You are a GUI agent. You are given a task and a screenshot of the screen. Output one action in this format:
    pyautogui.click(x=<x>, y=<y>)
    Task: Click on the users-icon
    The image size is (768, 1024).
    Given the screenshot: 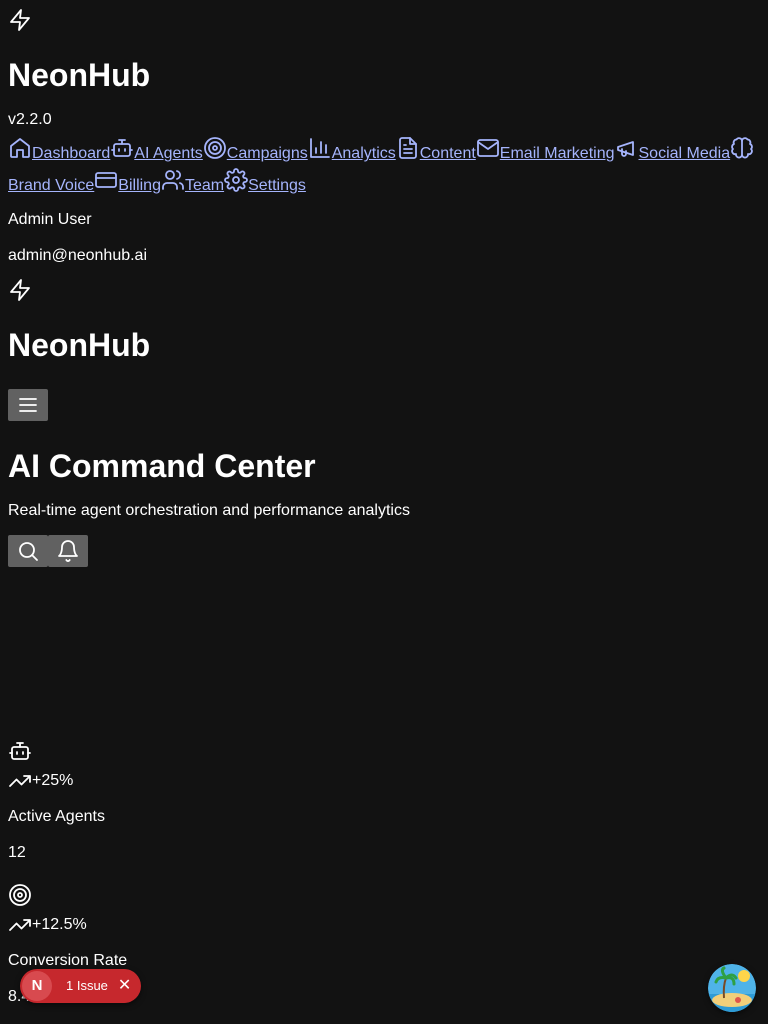 What is the action you would take?
    pyautogui.click(x=173, y=180)
    